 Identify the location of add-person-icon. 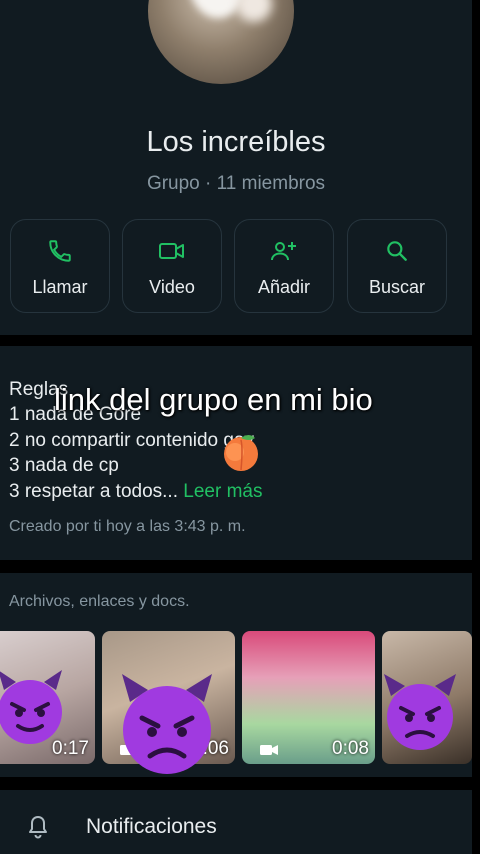
(284, 251).